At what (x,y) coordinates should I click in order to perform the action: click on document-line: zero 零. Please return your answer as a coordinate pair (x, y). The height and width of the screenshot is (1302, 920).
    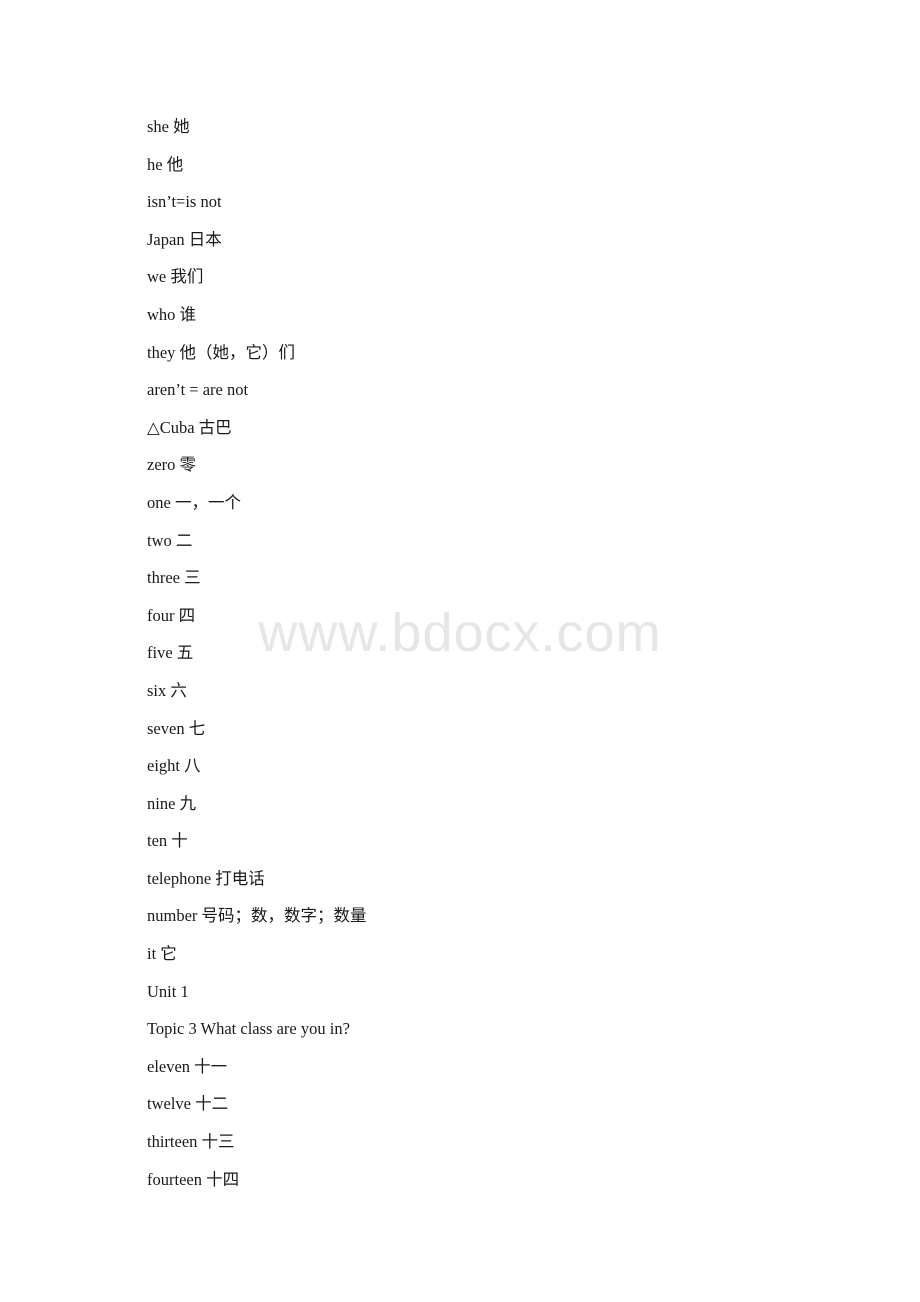
    Looking at the image, I should click on (172, 465).